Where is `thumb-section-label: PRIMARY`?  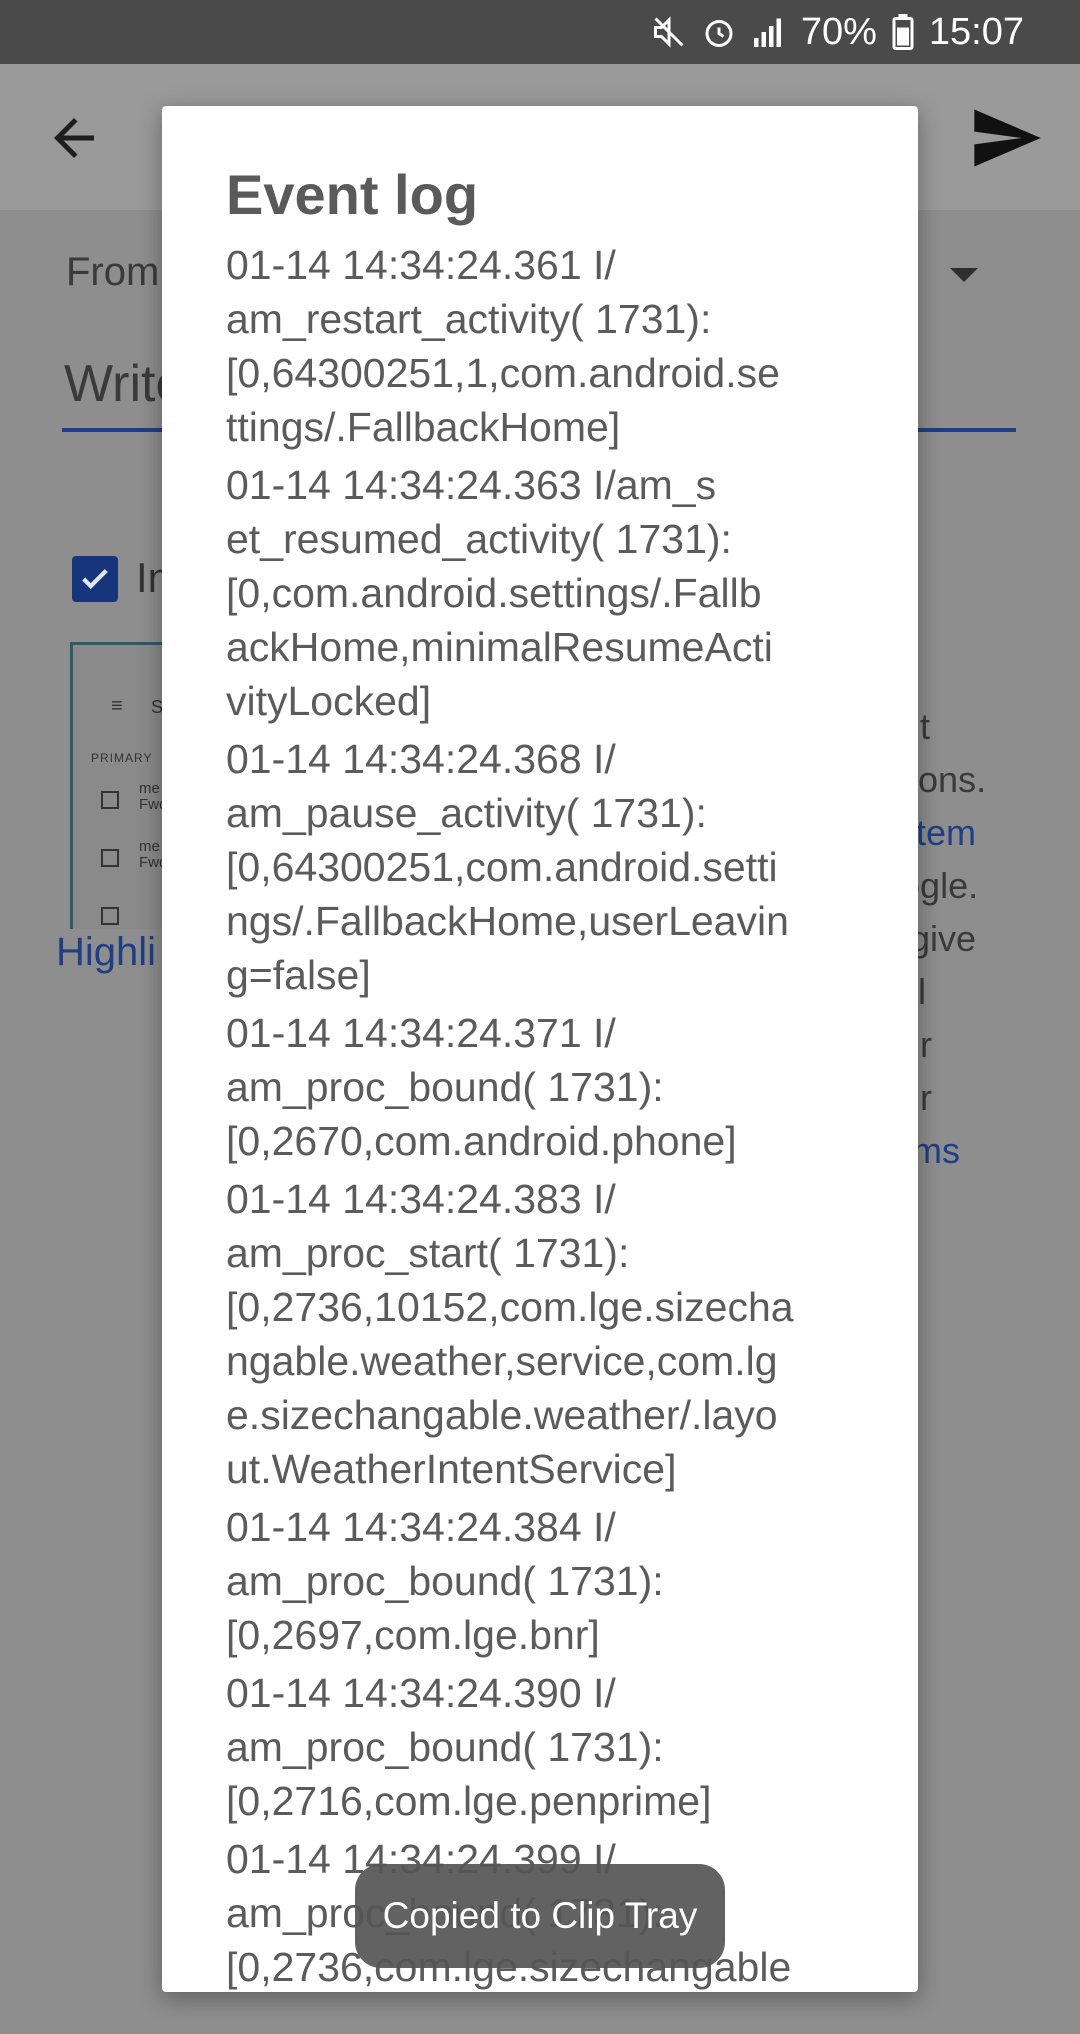 thumb-section-label: PRIMARY is located at coordinates (122, 758).